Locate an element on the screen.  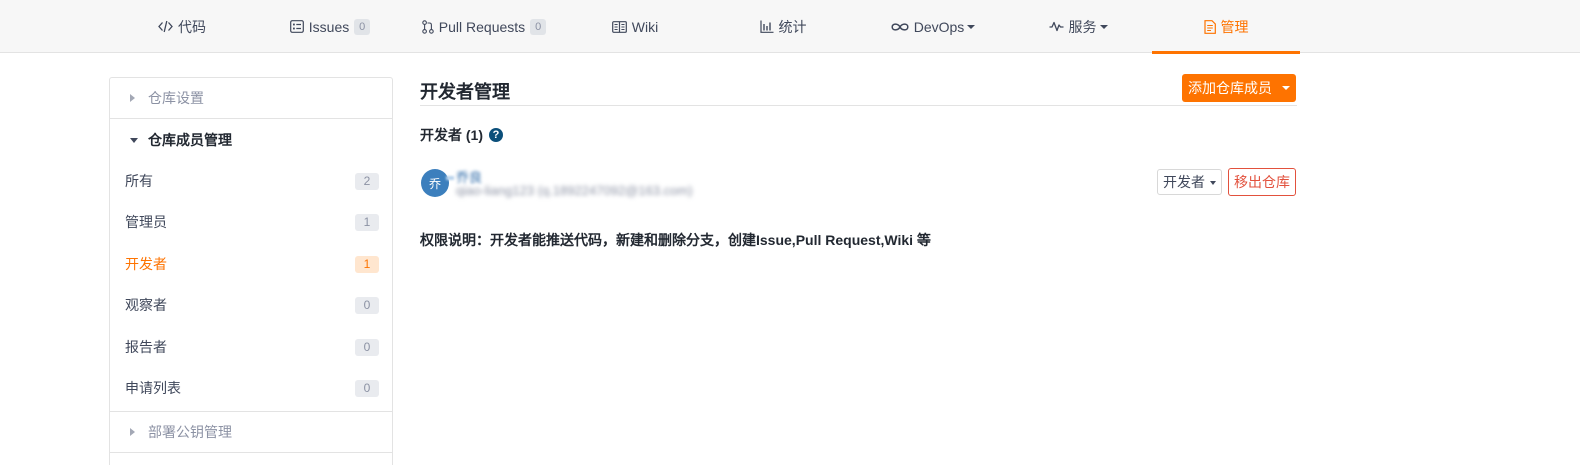
sidebar-item-admins: 管理员 1 is located at coordinates (251, 223).